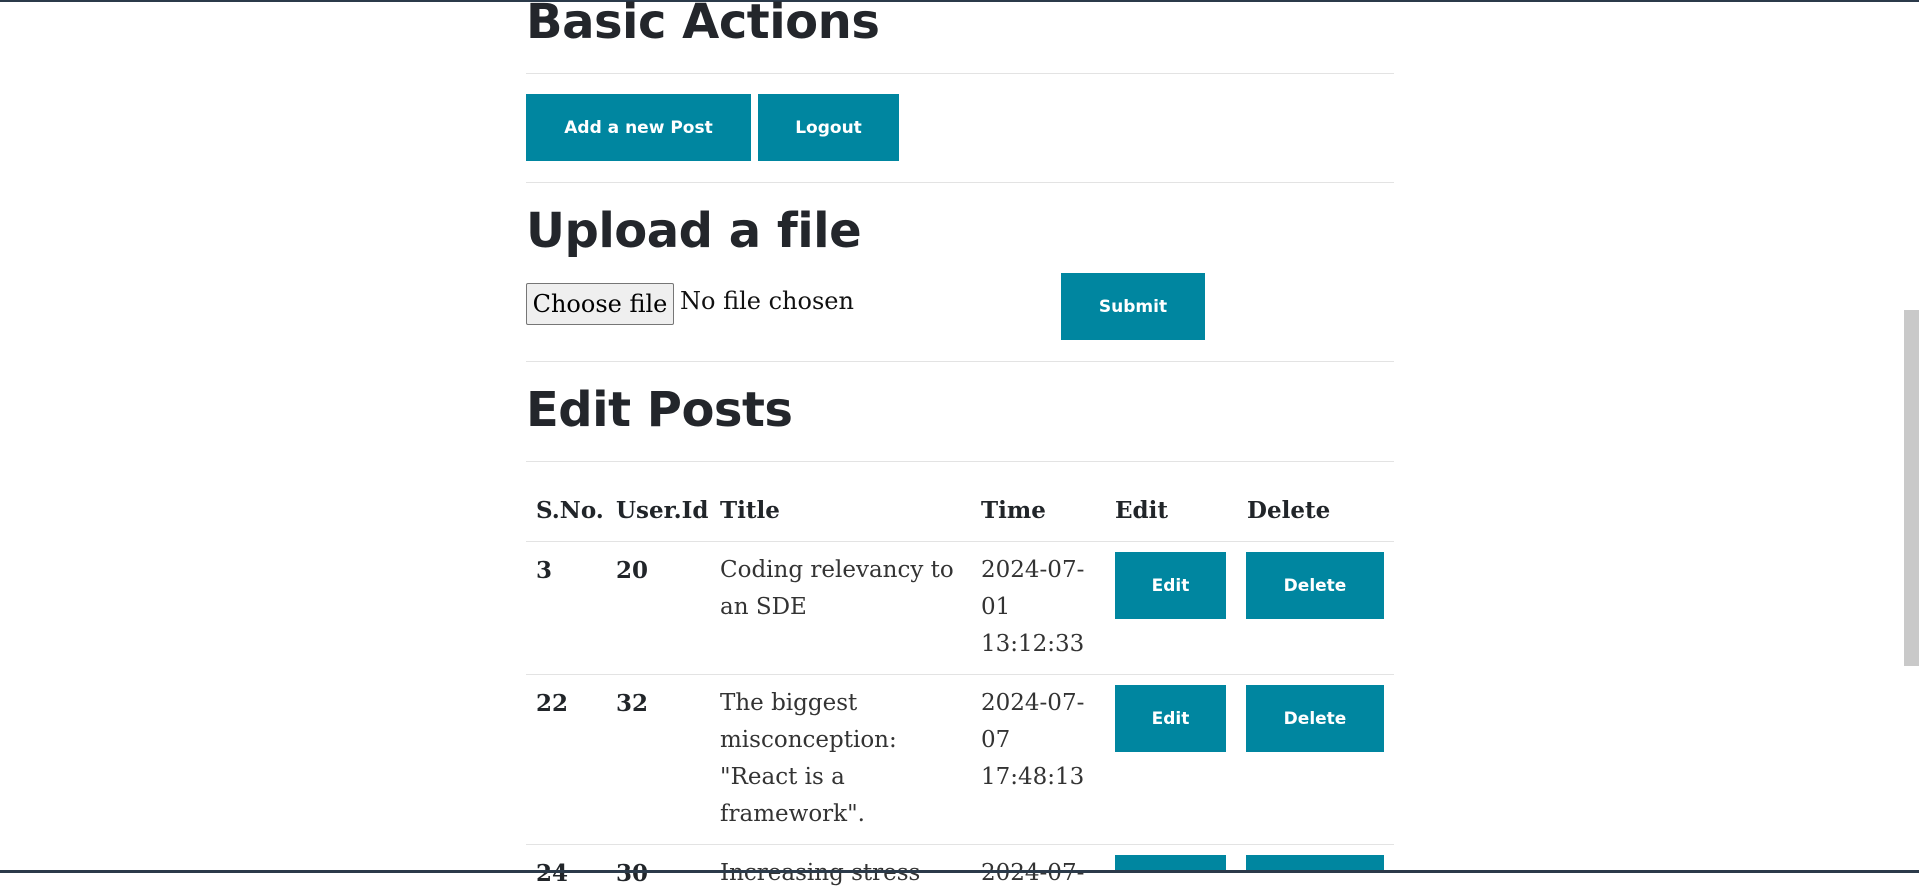 This screenshot has width=1919, height=892. What do you see at coordinates (1911, 488) in the screenshot?
I see `scrollbar-thumb` at bounding box center [1911, 488].